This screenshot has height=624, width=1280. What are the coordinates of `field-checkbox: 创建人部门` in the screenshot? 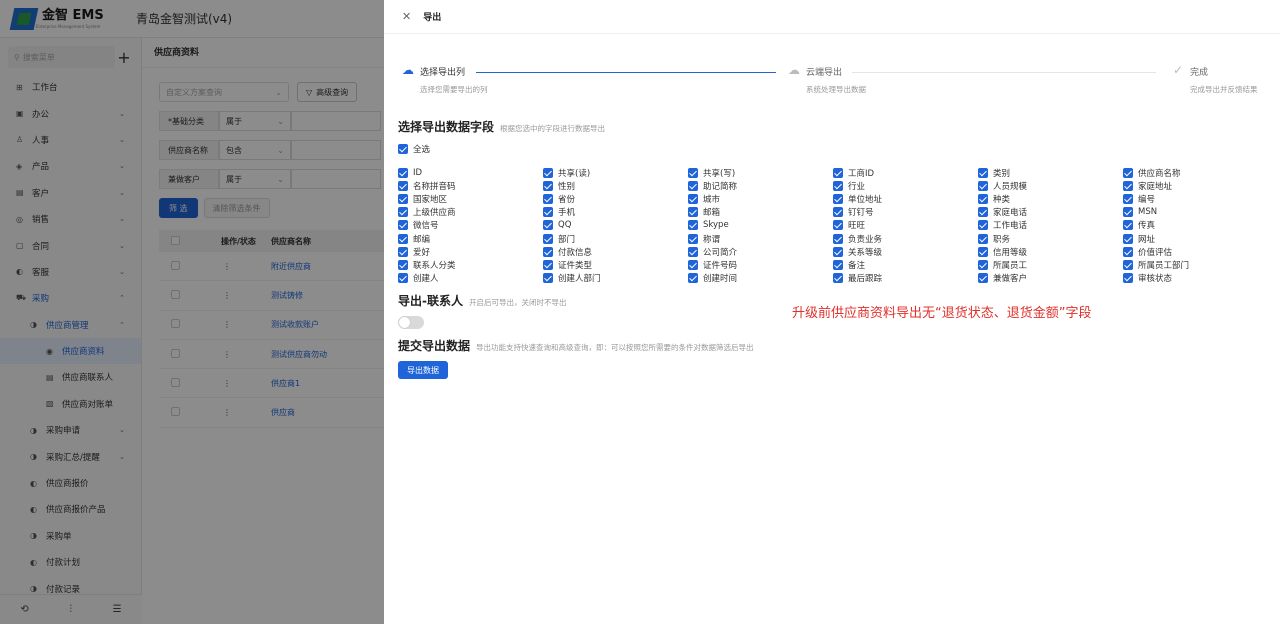 It's located at (615, 278).